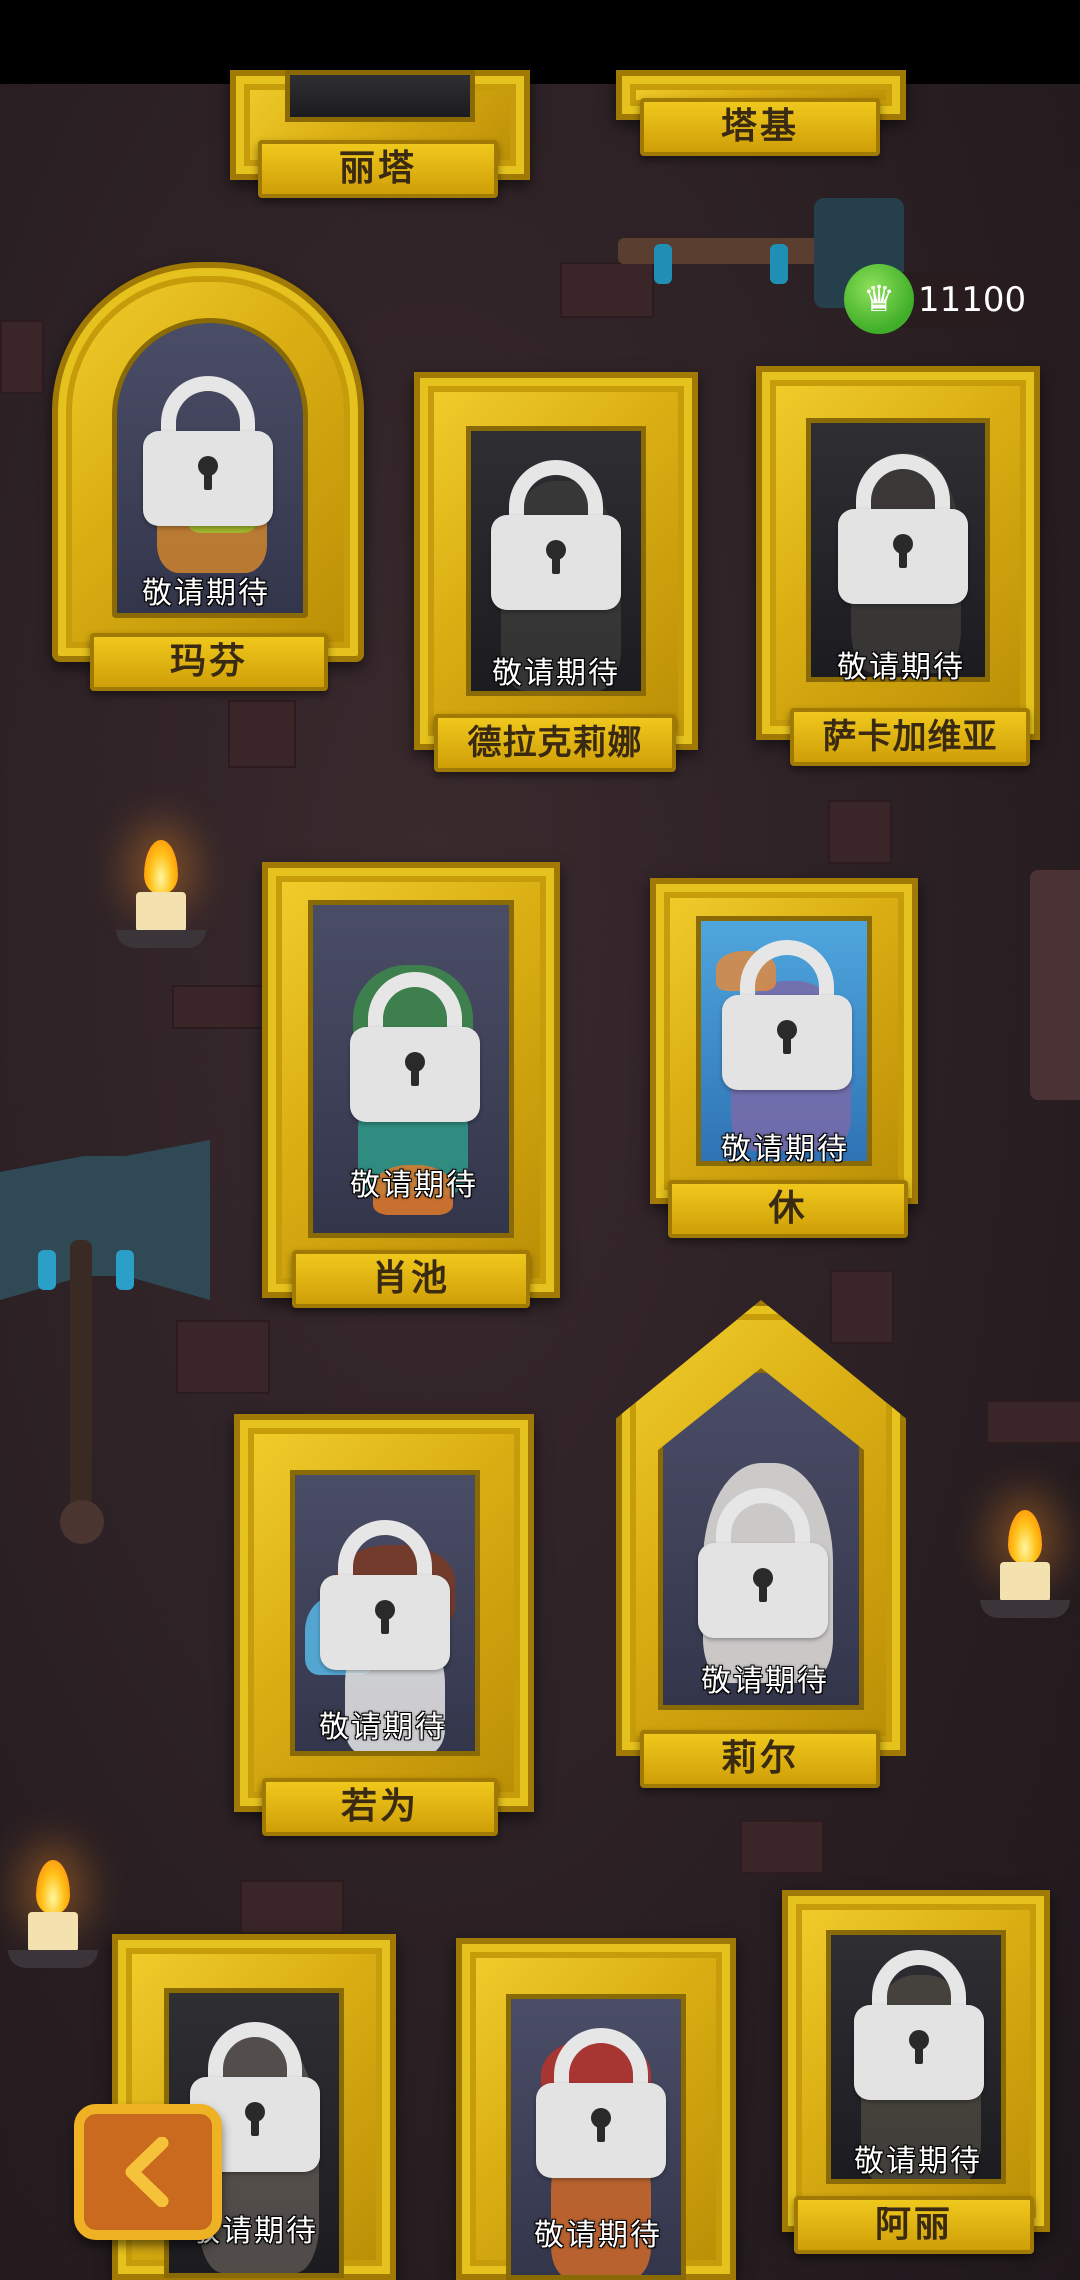 The height and width of the screenshot is (2280, 1080). I want to click on chevron-left-icon, so click(147, 2172).